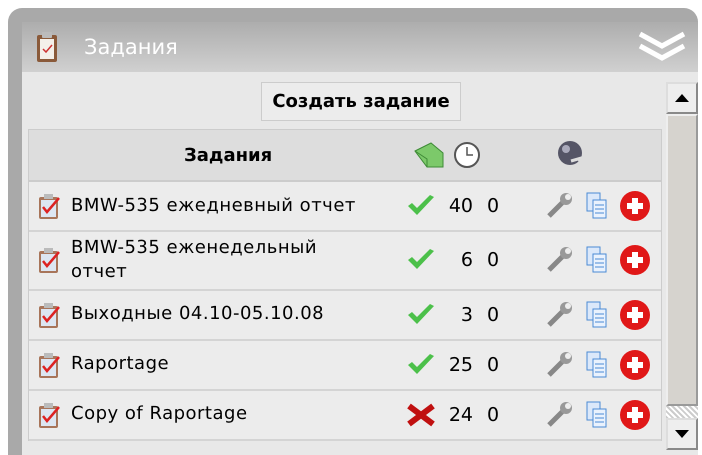 This screenshot has height=455, width=702. What do you see at coordinates (47, 47) in the screenshot?
I see `clipboard-icon` at bounding box center [47, 47].